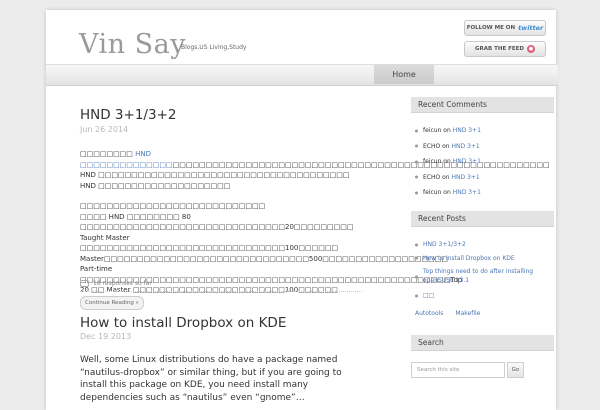 The image size is (600, 410). I want to click on post-date: Jun 26 2014, so click(104, 129).